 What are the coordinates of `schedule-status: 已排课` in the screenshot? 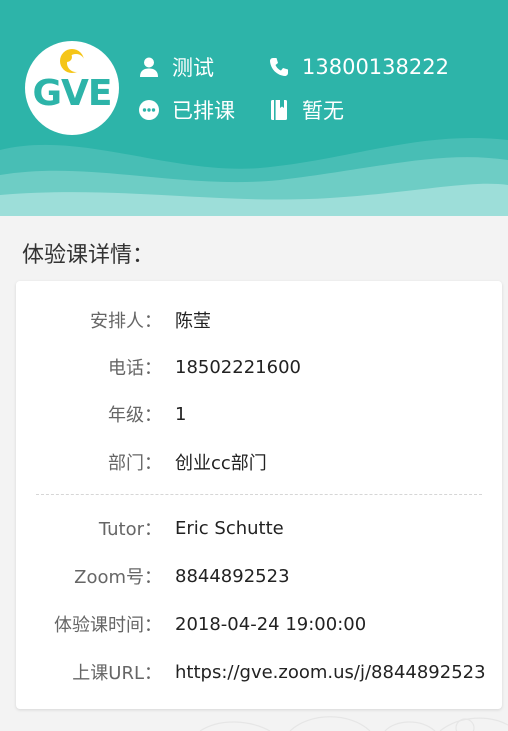 It's located at (186, 110).